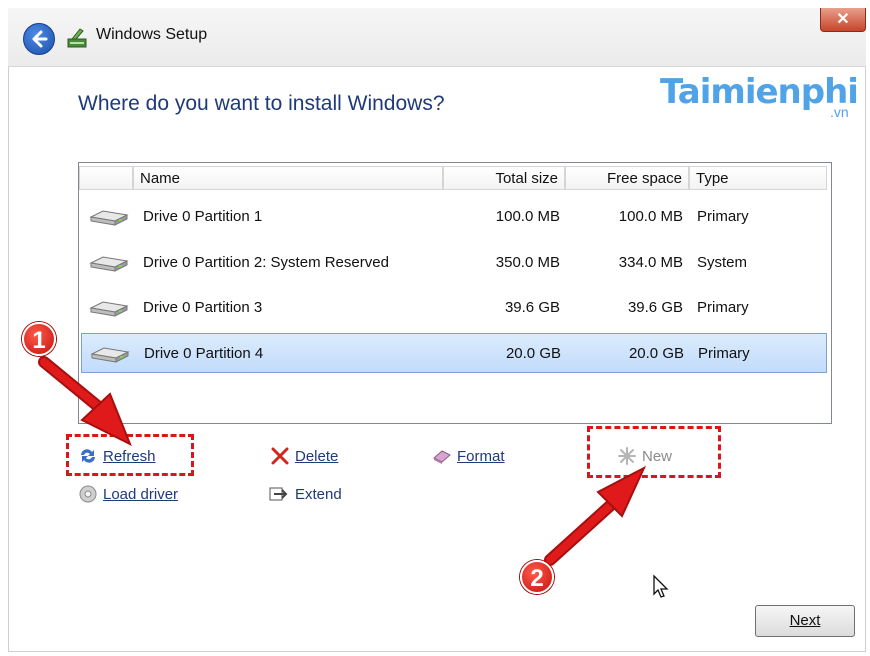 The width and height of the screenshot is (870, 656). I want to click on extend-link: Extend, so click(304, 494).